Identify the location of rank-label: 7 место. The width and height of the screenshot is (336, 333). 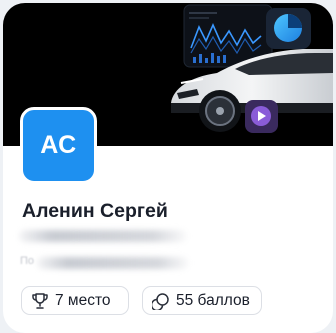
(83, 300).